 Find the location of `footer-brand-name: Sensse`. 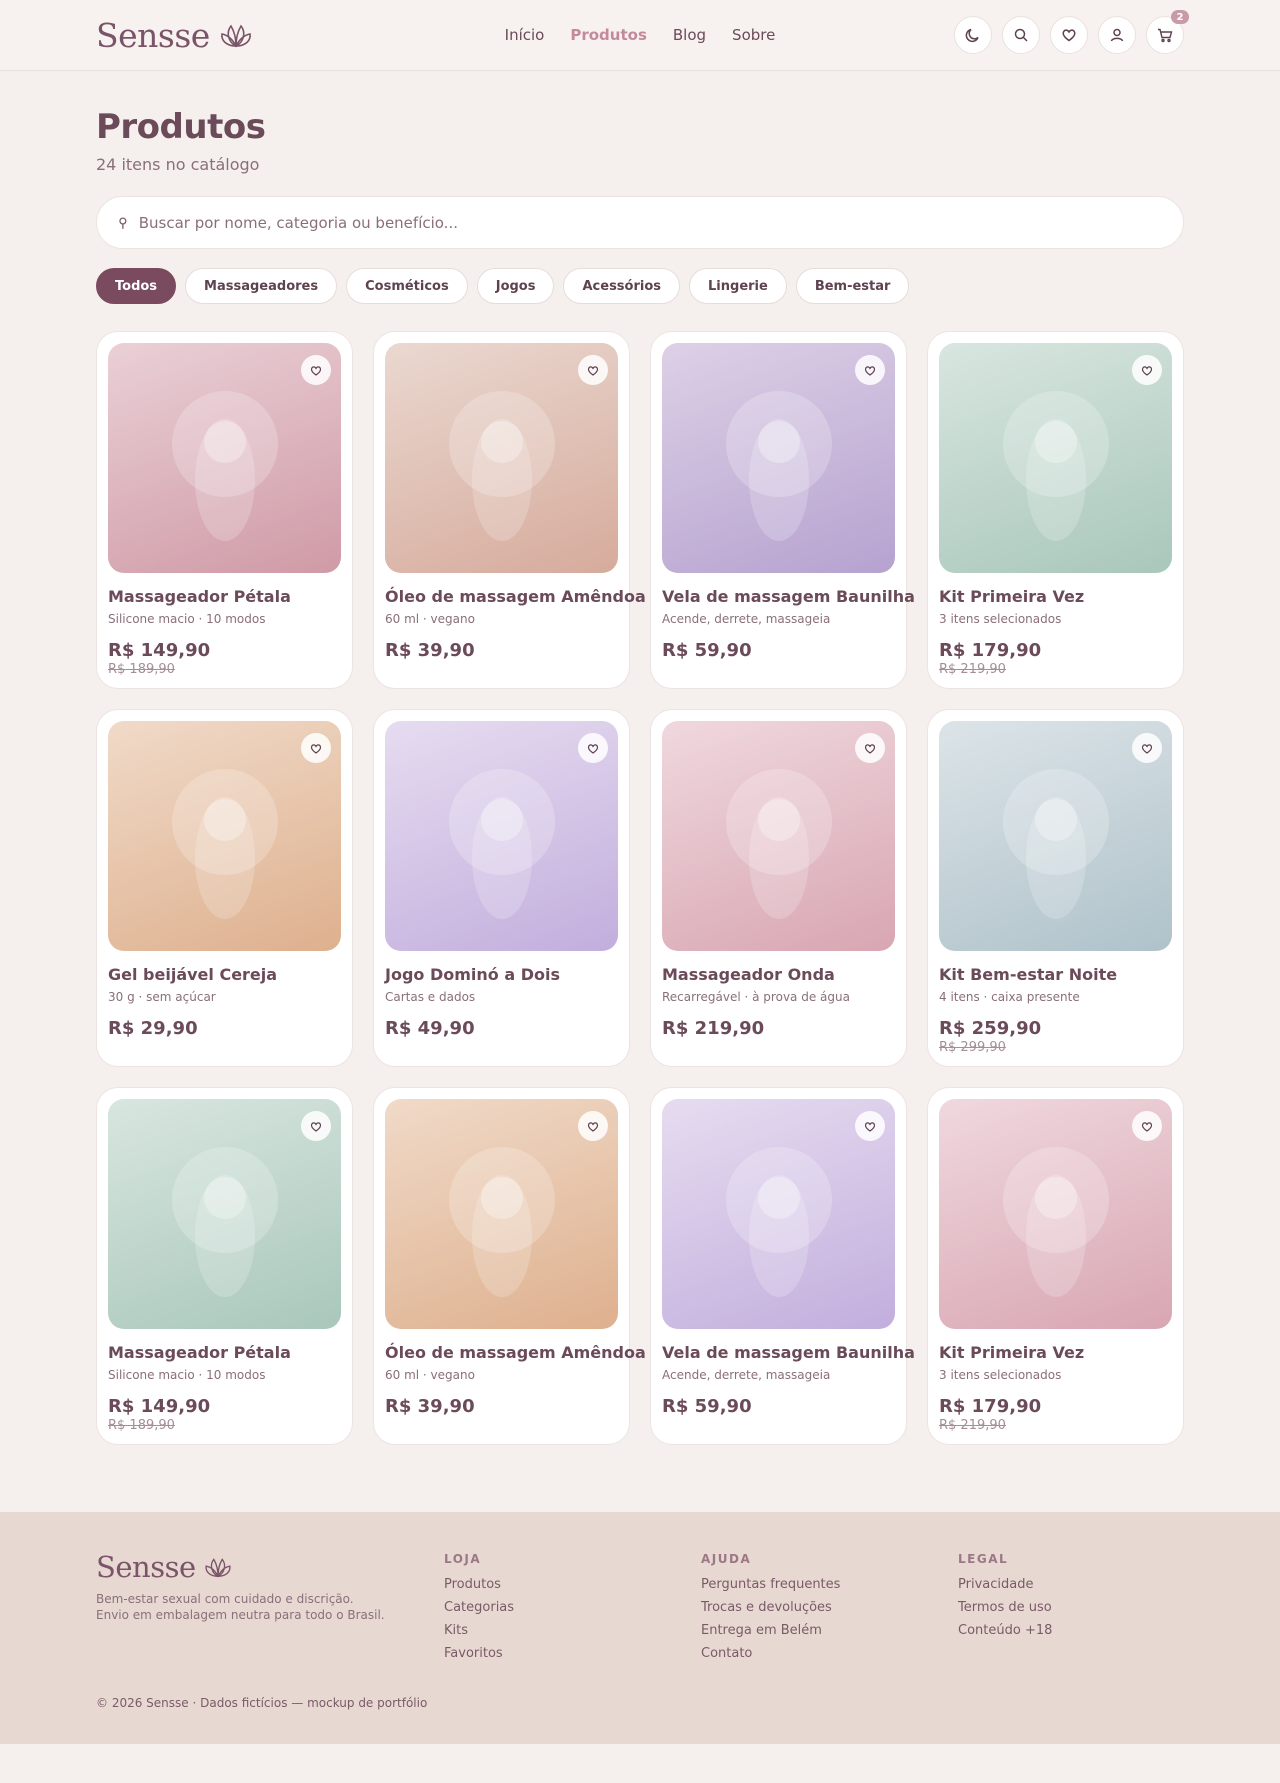

footer-brand-name: Sensse is located at coordinates (146, 1567).